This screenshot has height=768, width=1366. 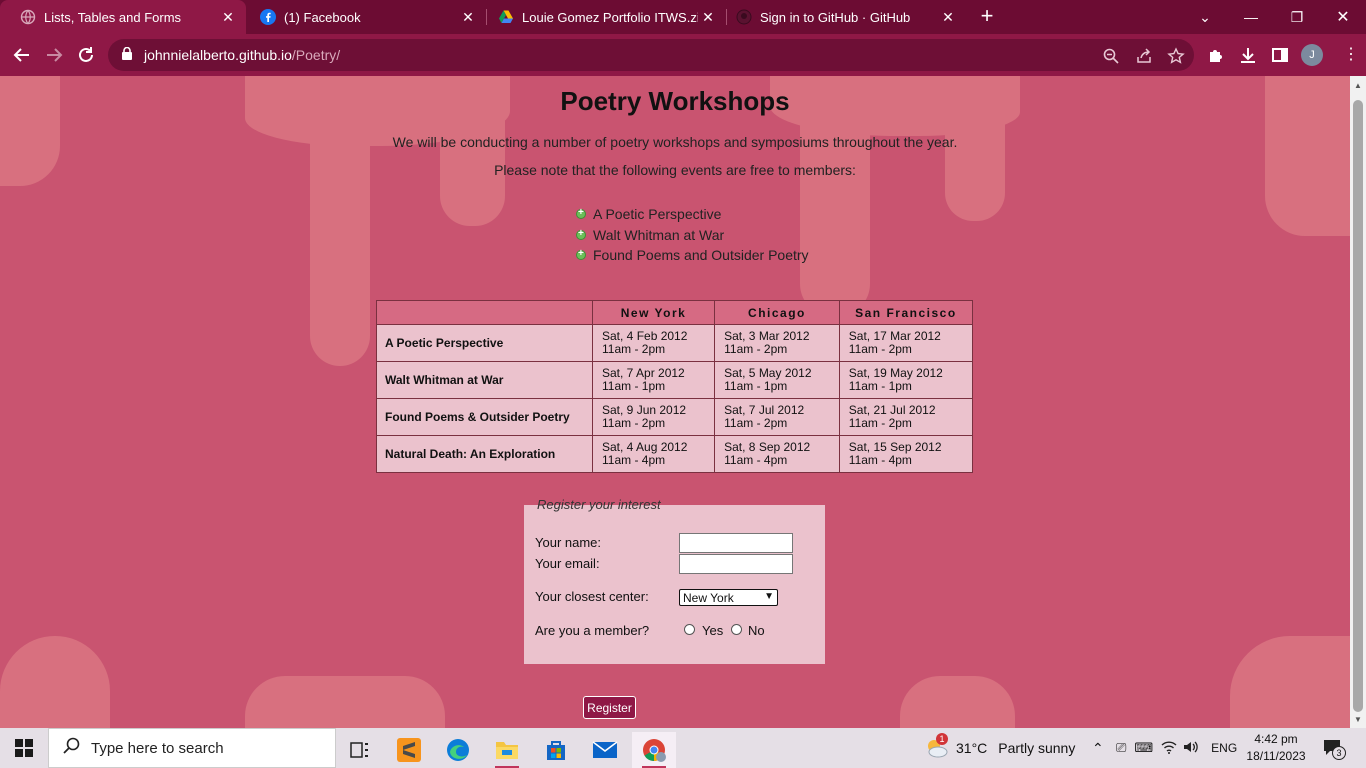 What do you see at coordinates (1358, 86) in the screenshot?
I see `scroll-up-icon: ▲` at bounding box center [1358, 86].